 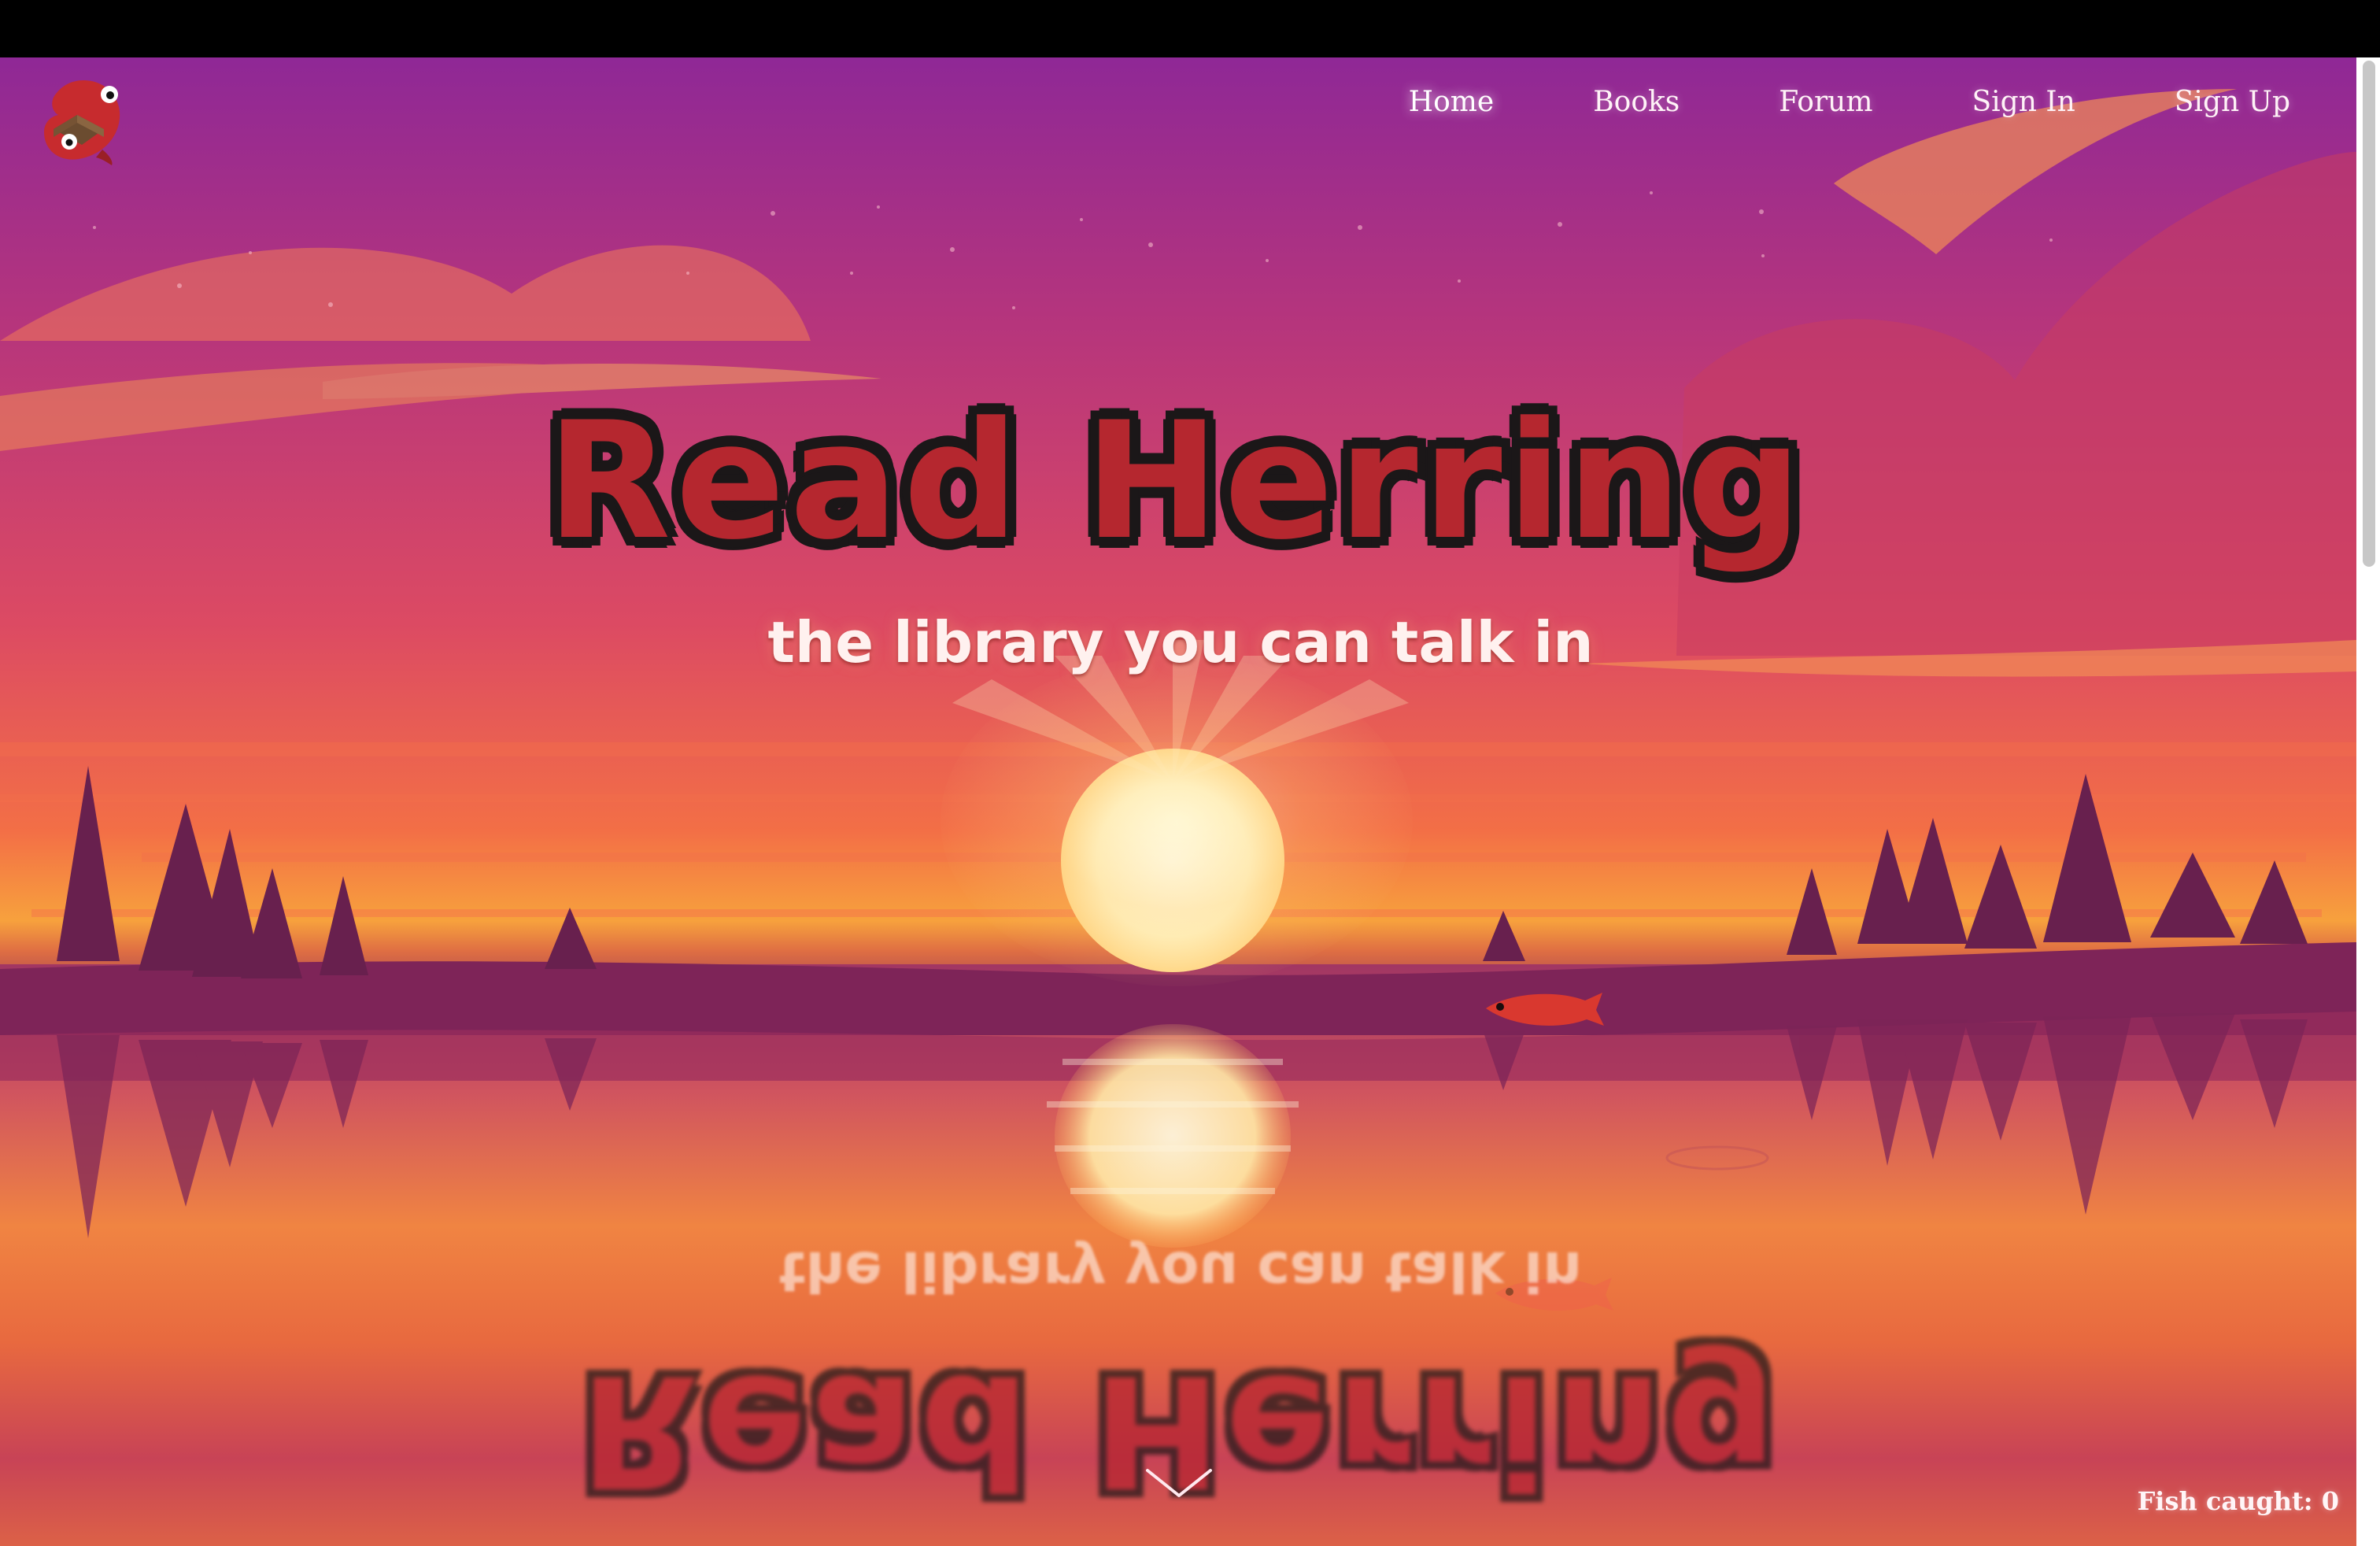 I want to click on hero-title-wrap: Read Herring, so click(x=1177, y=507).